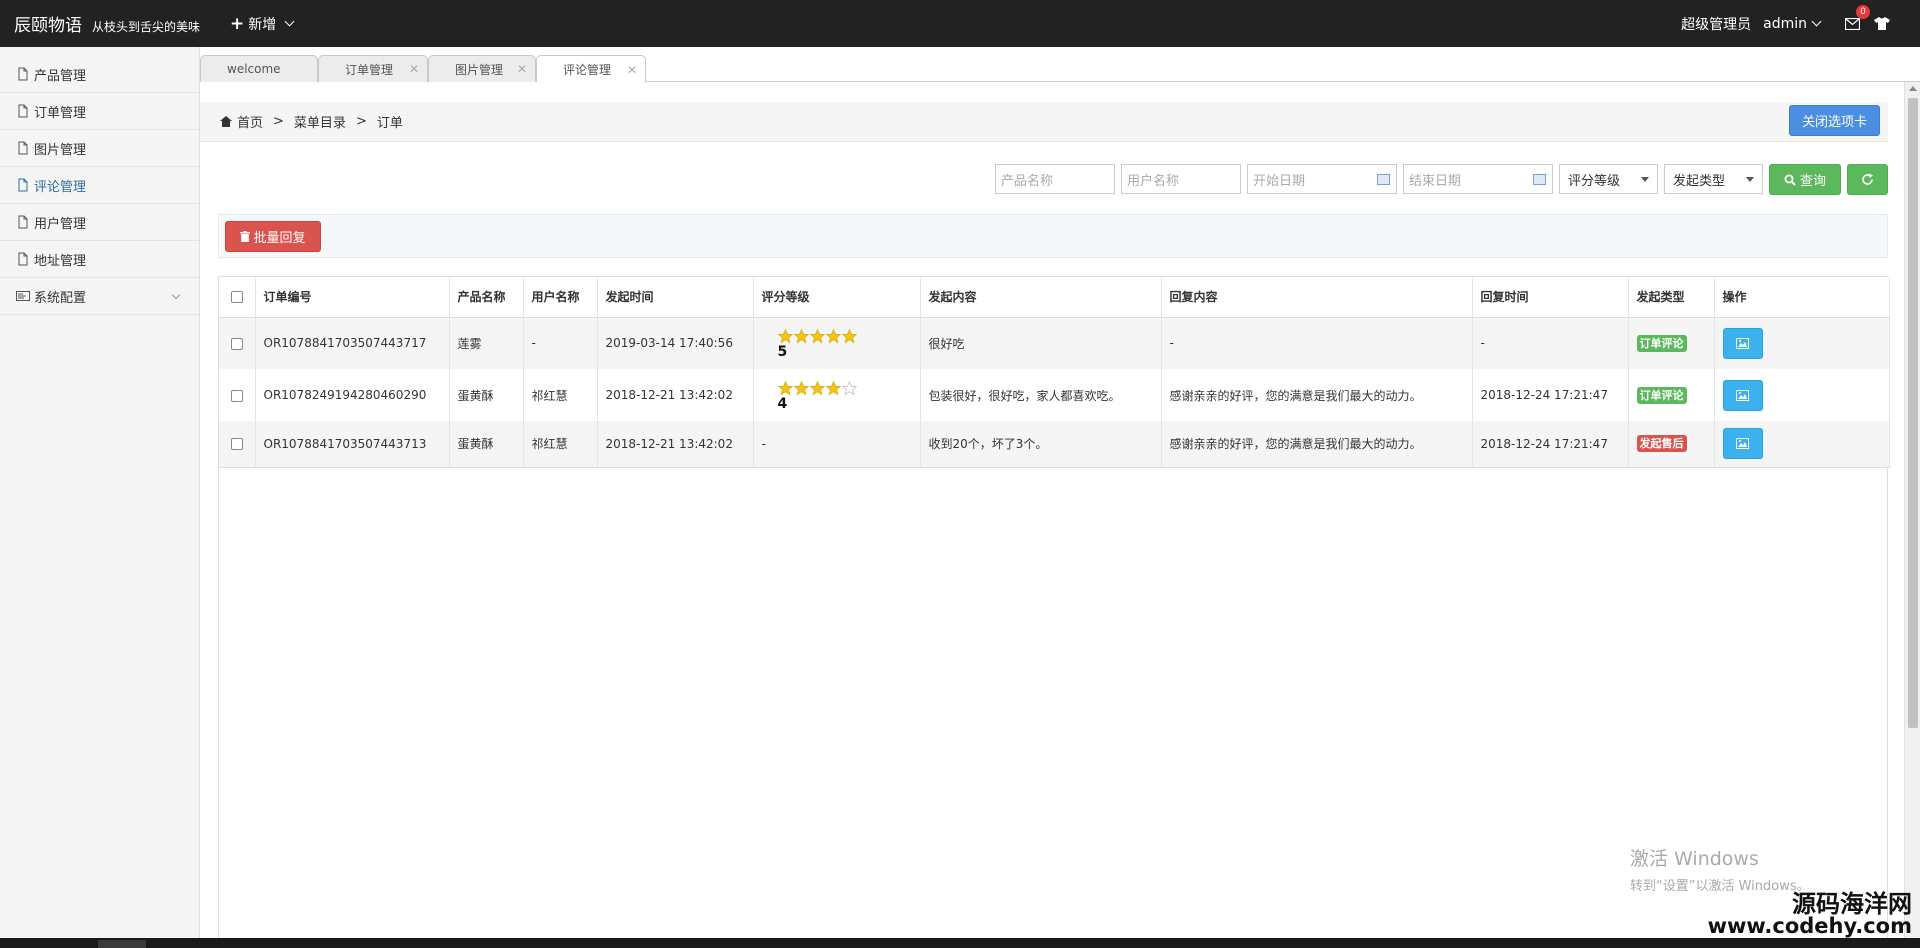 This screenshot has width=1920, height=948. What do you see at coordinates (273, 236) in the screenshot?
I see `batch-reply-button: 批量回复` at bounding box center [273, 236].